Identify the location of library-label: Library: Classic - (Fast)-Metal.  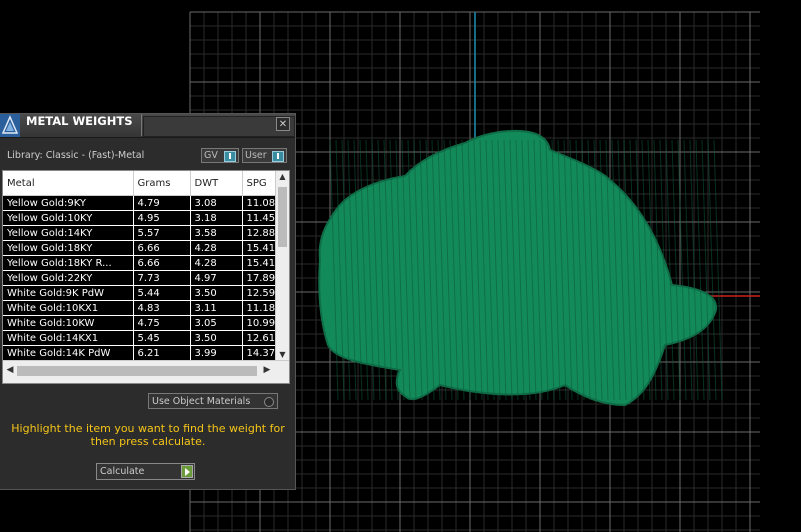
(76, 155).